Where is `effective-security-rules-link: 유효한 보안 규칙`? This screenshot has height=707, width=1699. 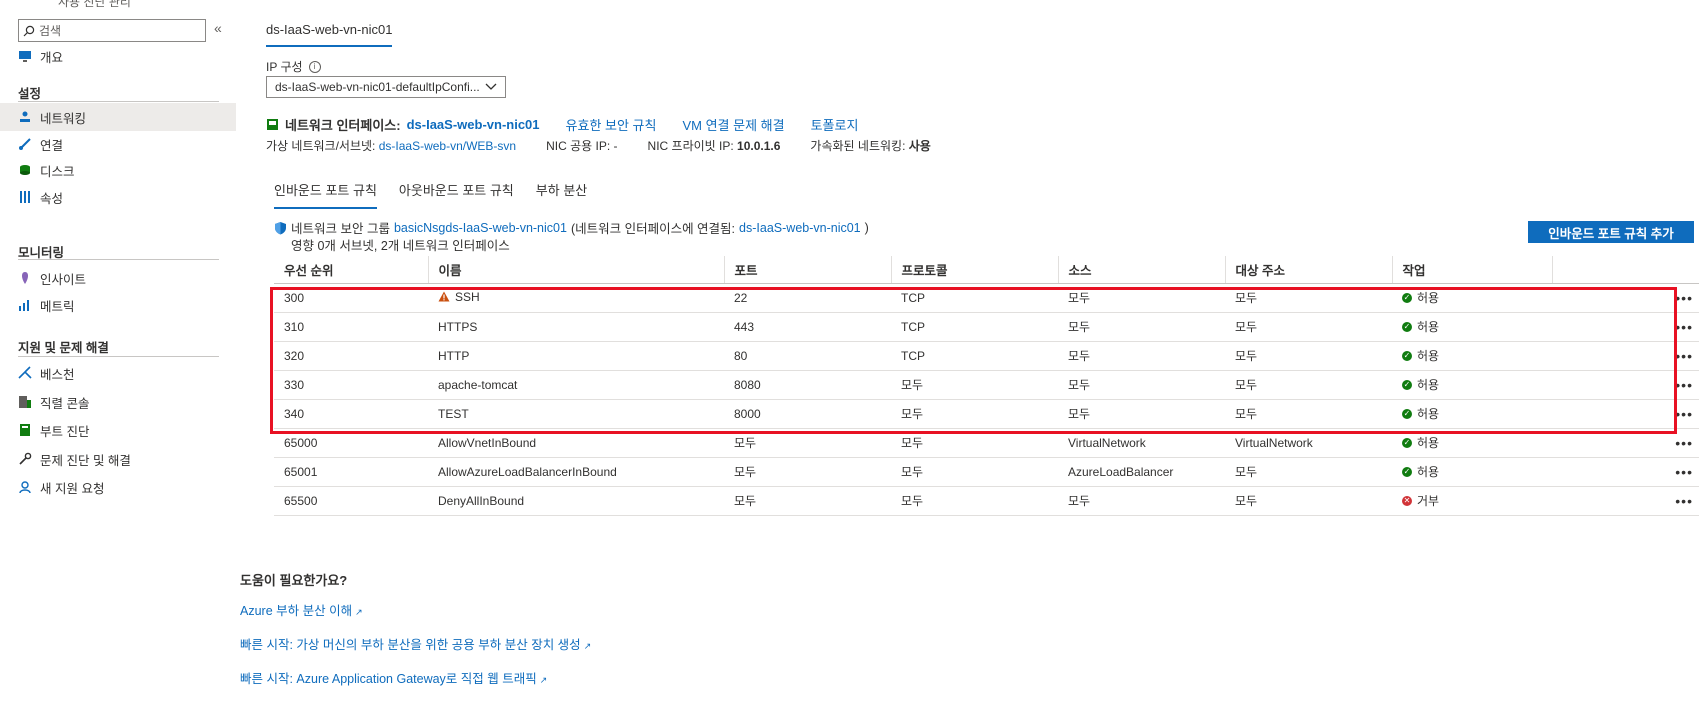
effective-security-rules-link: 유효한 보안 규칙 is located at coordinates (611, 124).